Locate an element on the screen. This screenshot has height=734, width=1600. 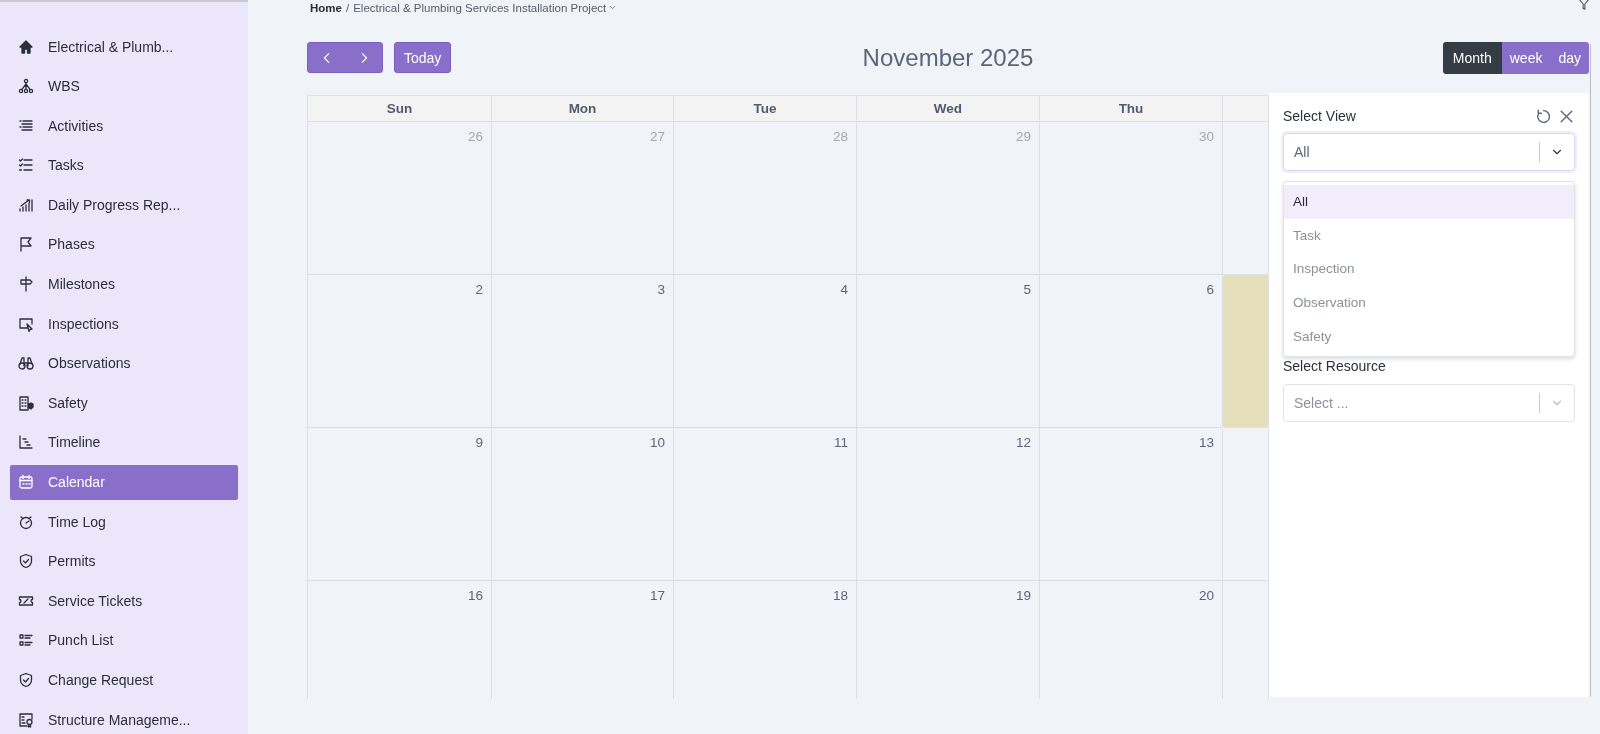
field-label: Select Resource is located at coordinates (1335, 366).